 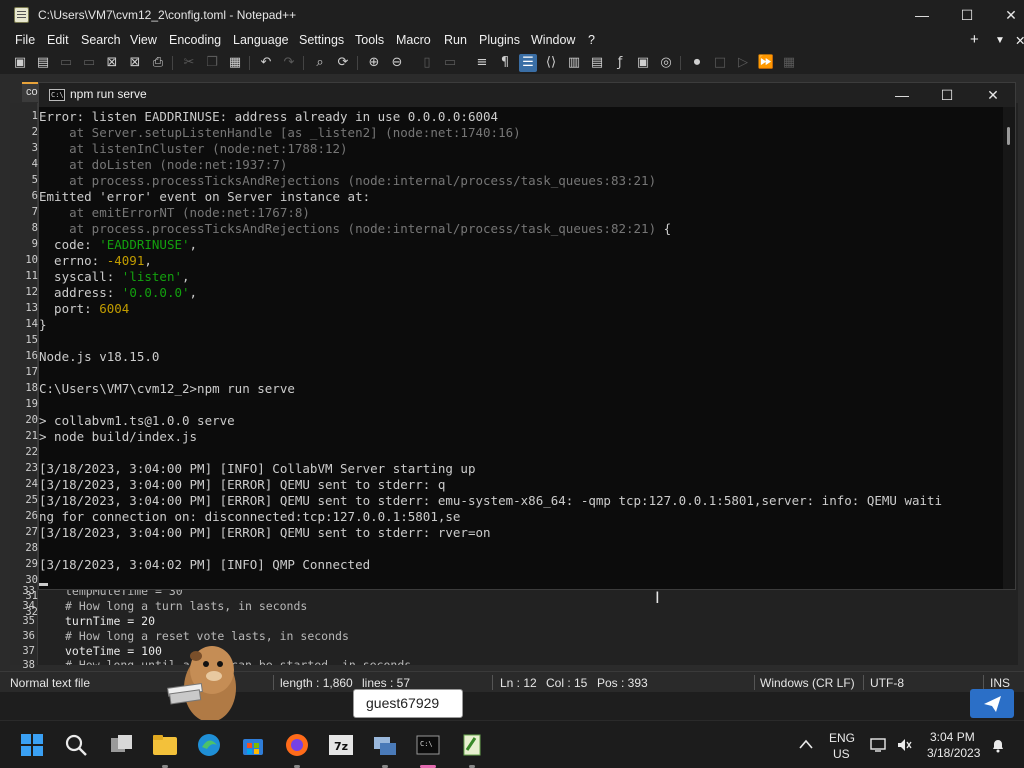 I want to click on run-macro-multiple-icon: ⏩, so click(x=766, y=63).